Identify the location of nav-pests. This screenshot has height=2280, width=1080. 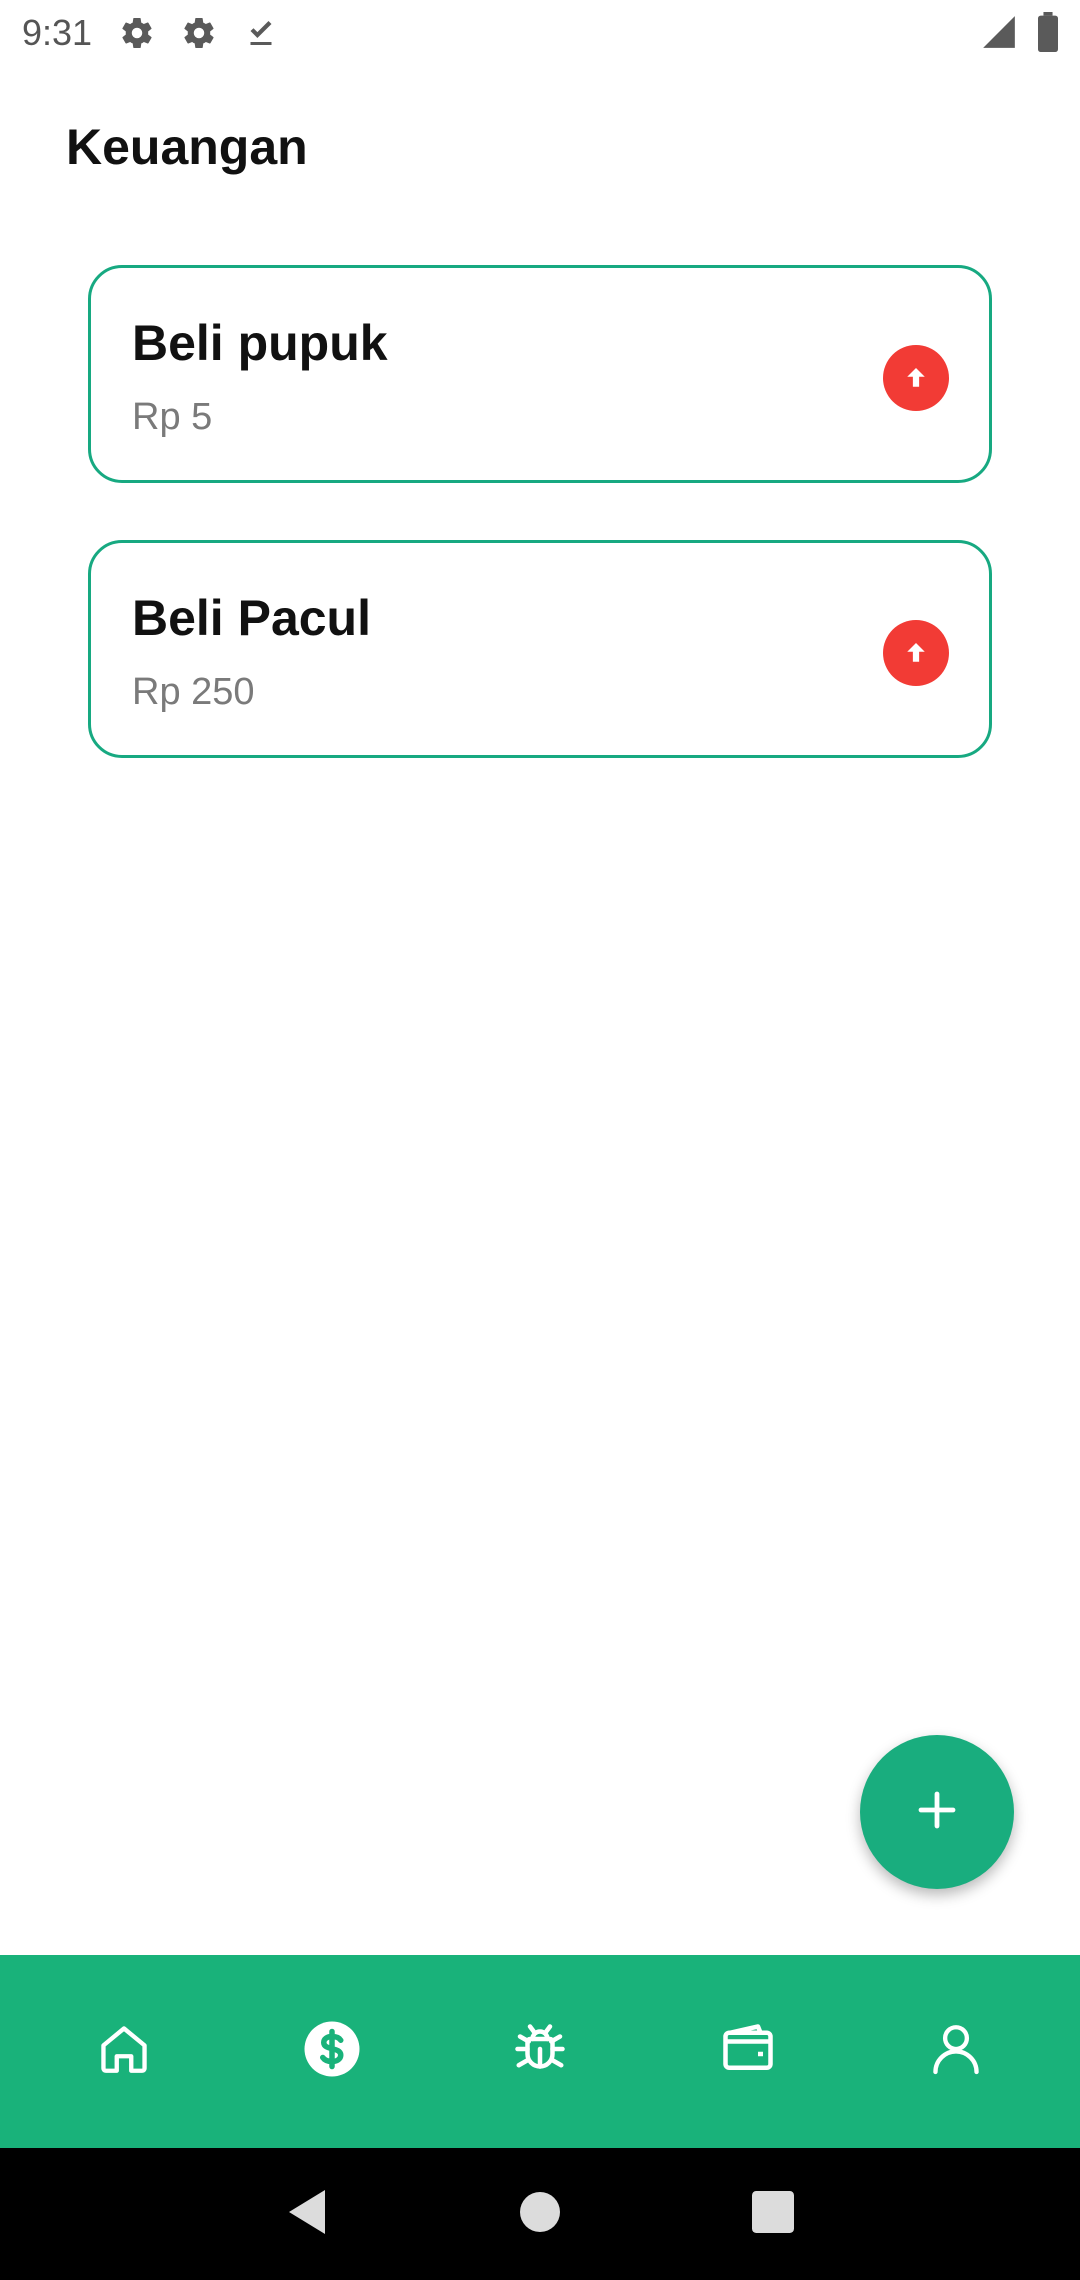
(540, 2052).